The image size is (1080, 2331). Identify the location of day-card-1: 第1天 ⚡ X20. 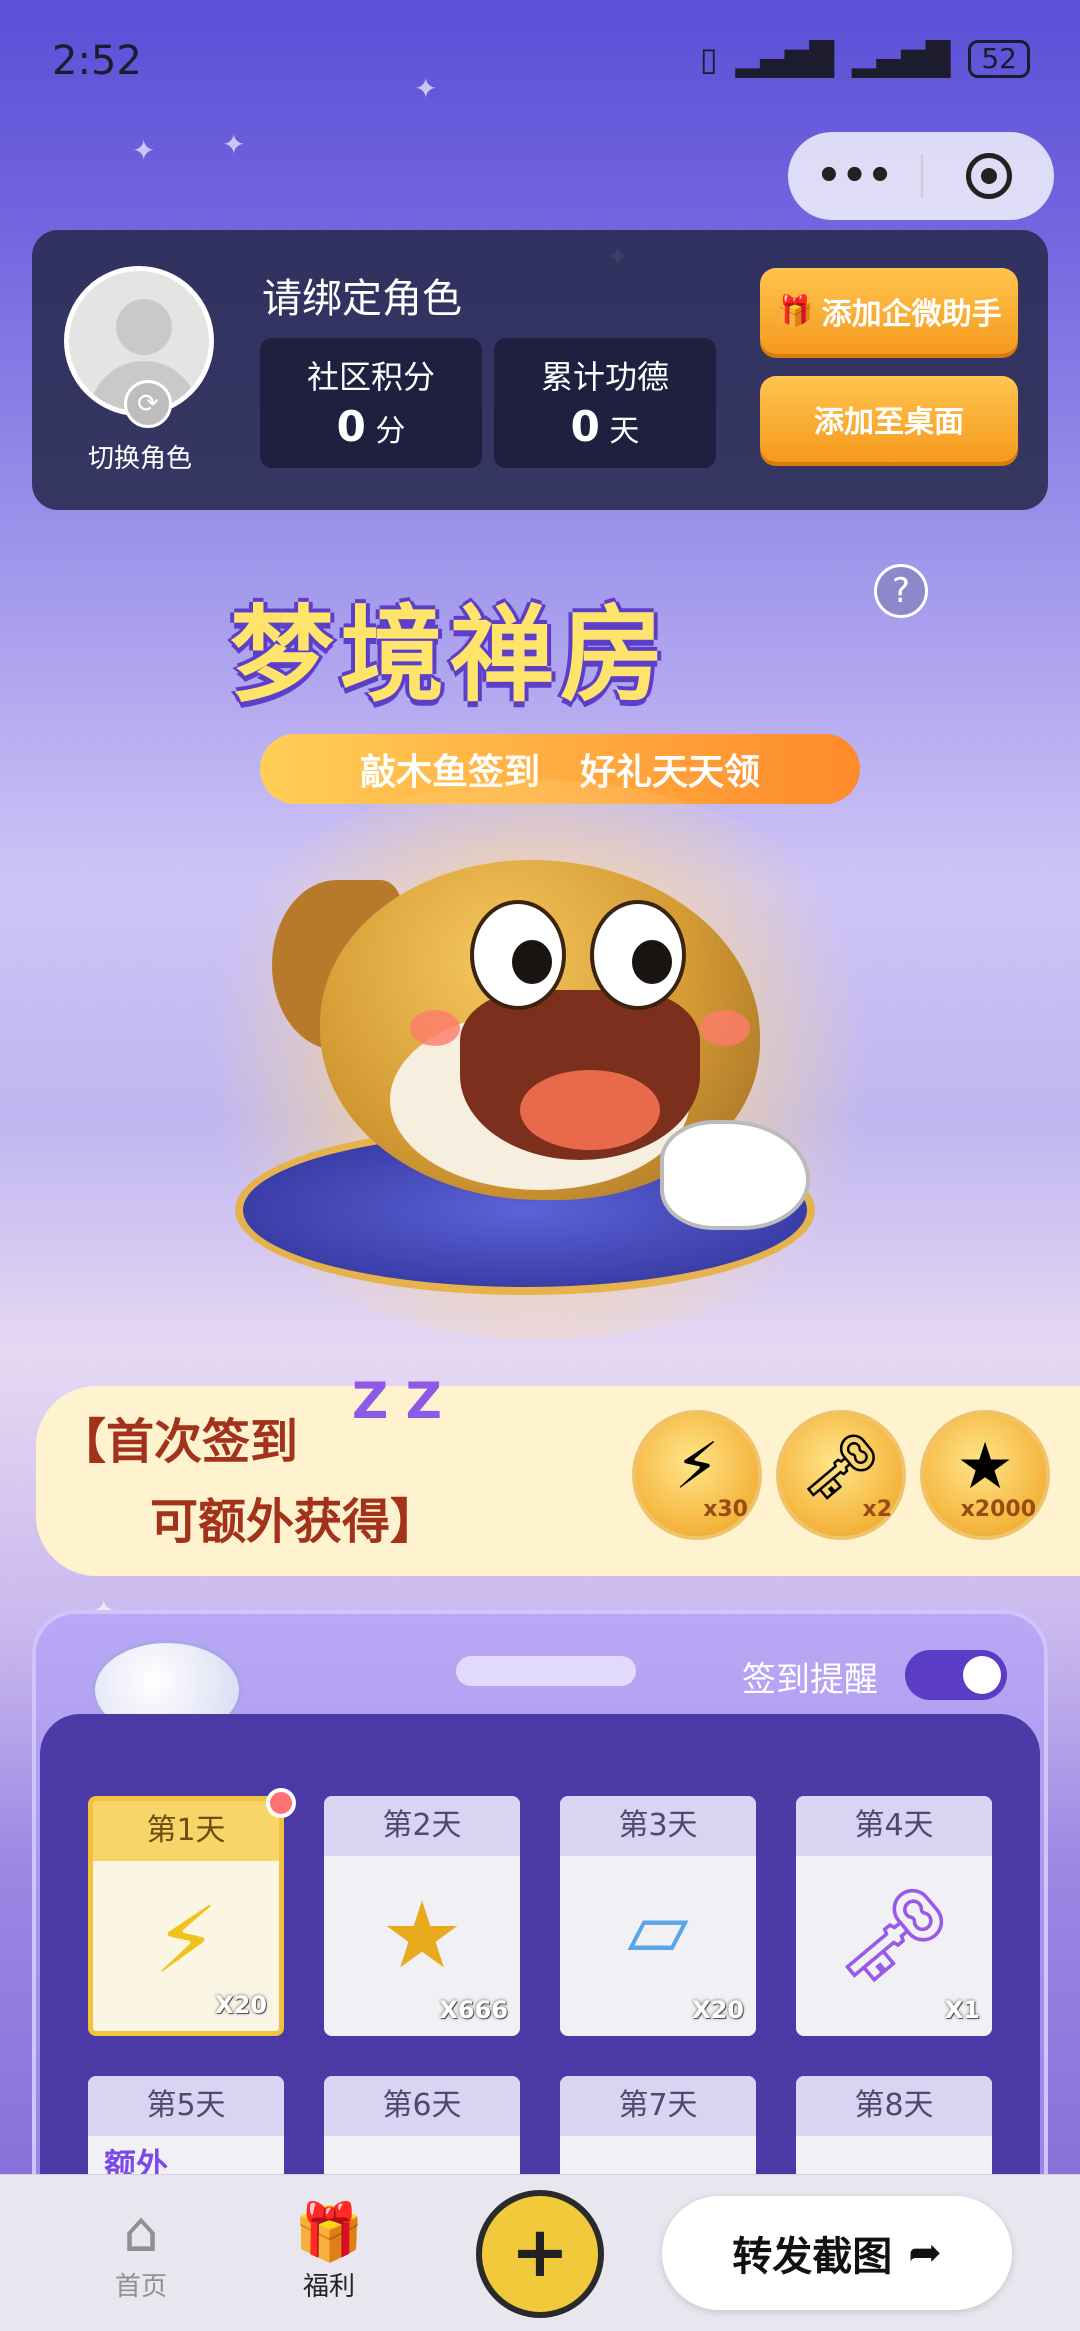
(186, 1916).